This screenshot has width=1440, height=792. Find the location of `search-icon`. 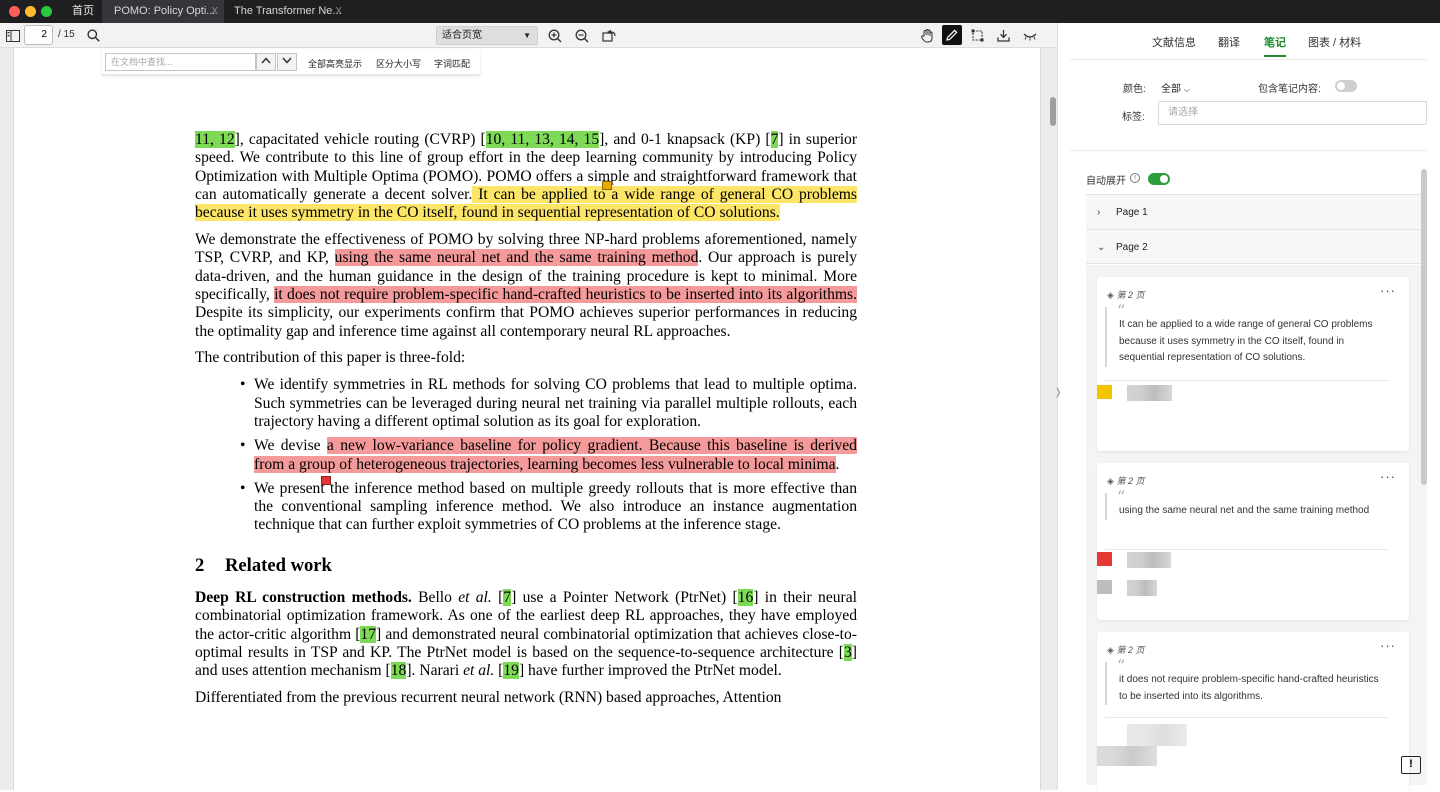

search-icon is located at coordinates (93, 35).